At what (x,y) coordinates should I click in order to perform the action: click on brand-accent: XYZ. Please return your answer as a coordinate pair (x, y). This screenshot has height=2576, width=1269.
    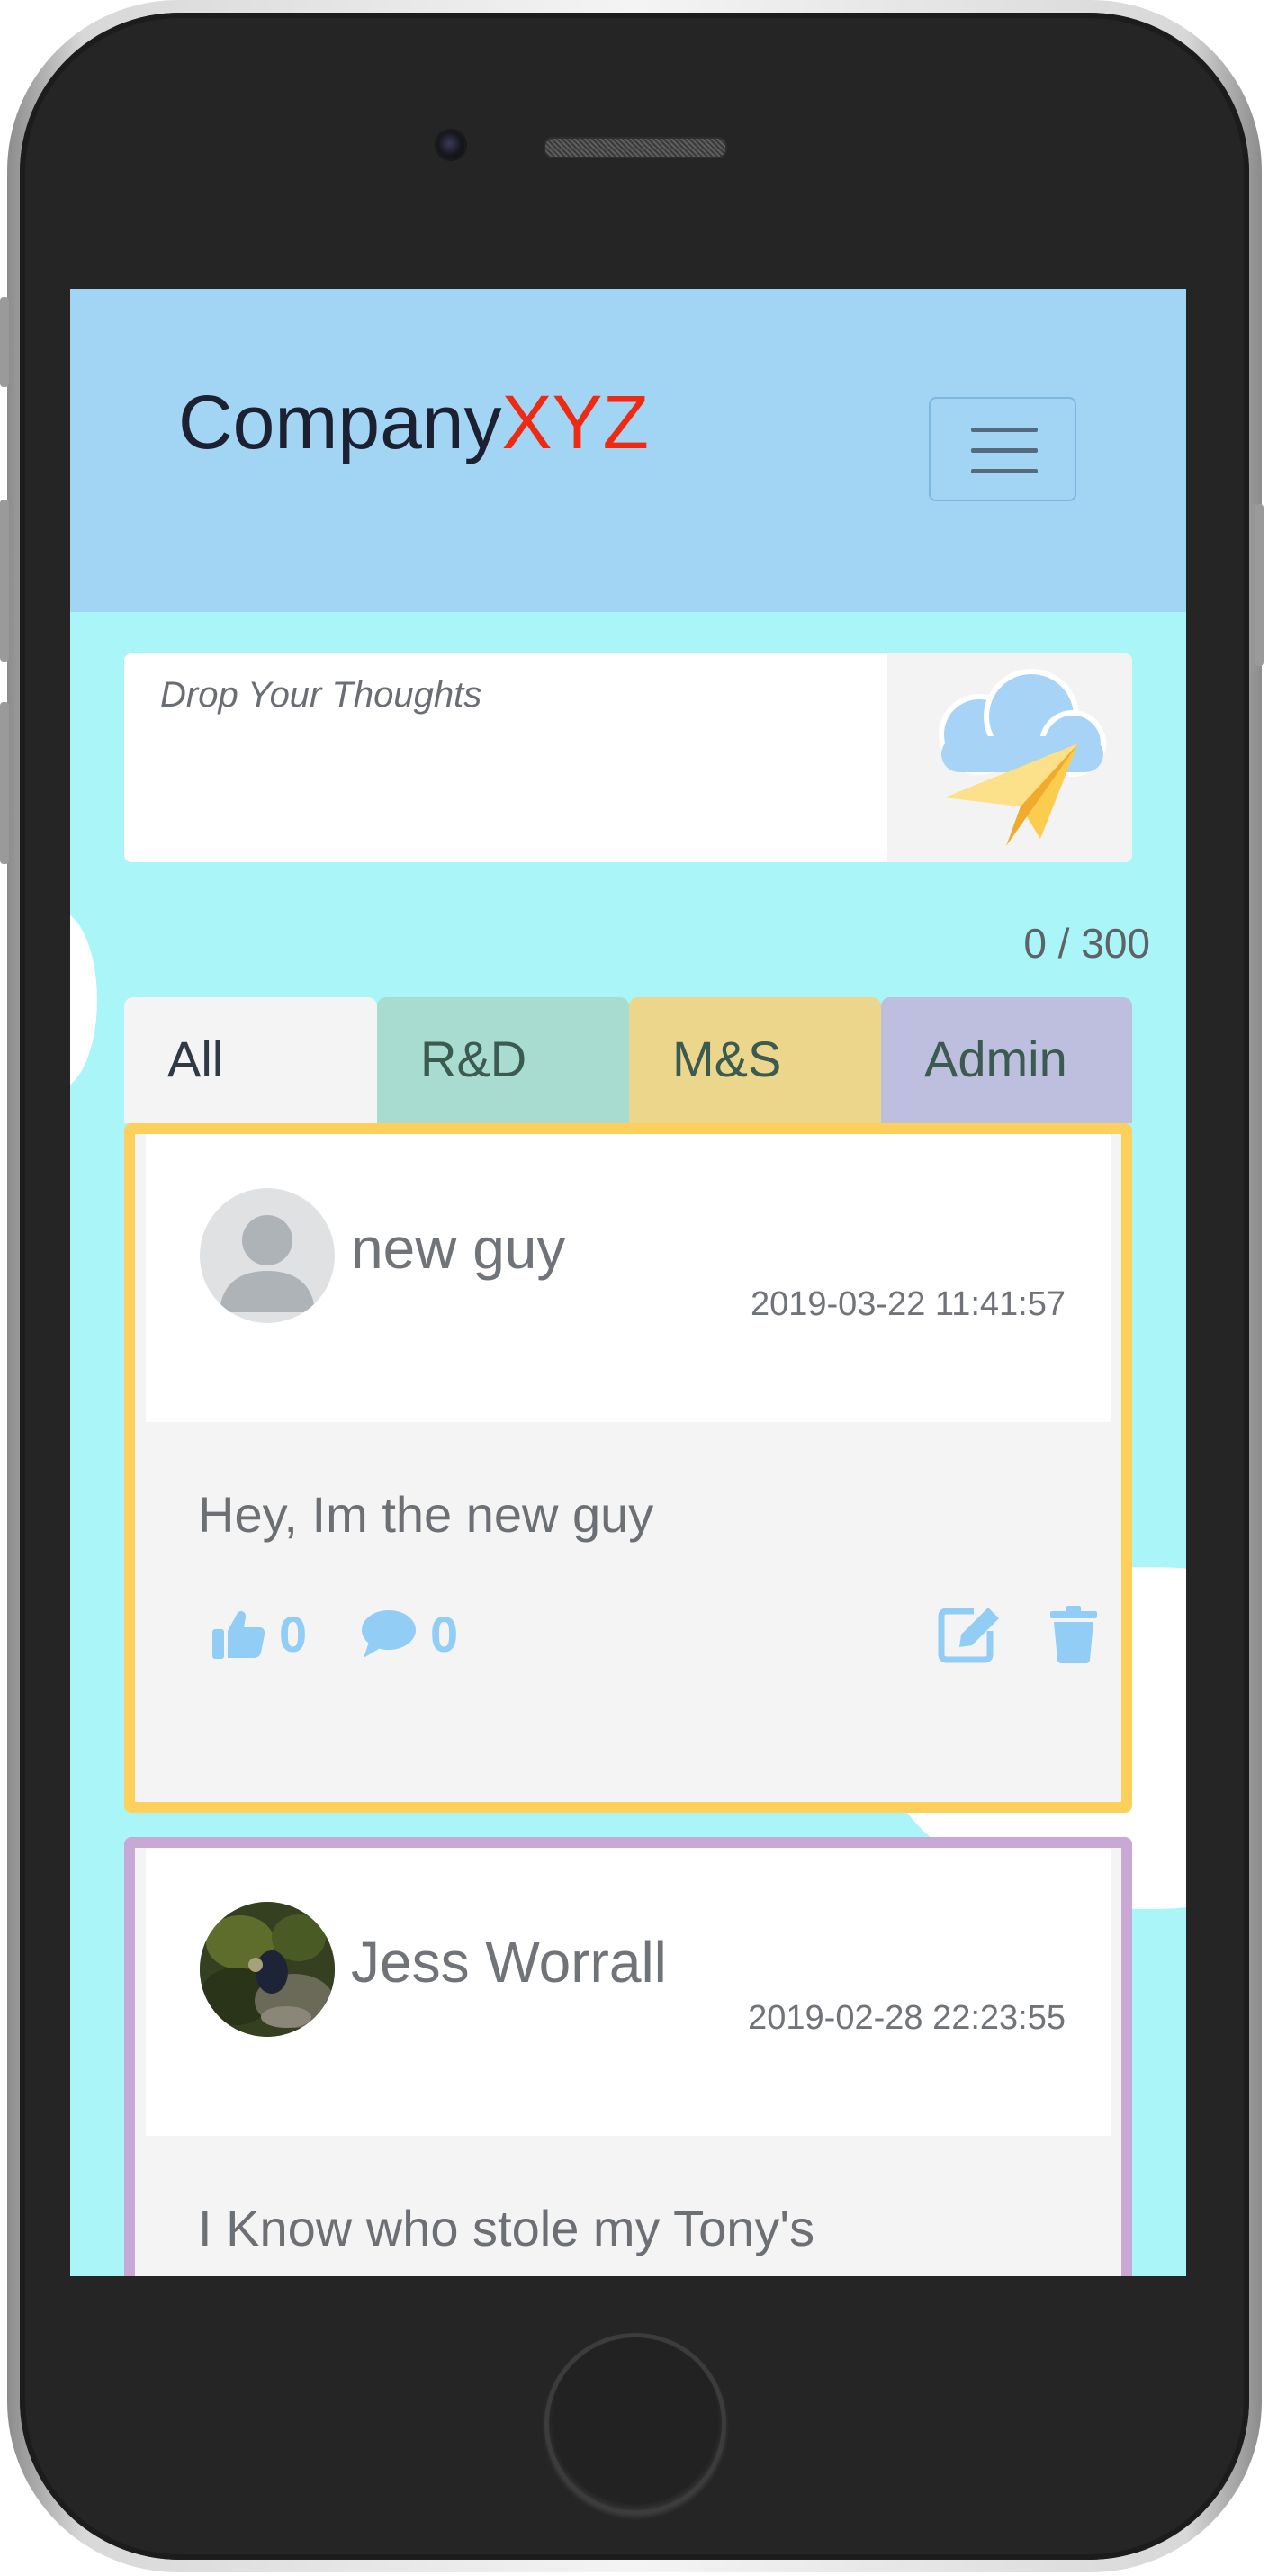
    Looking at the image, I should click on (575, 422).